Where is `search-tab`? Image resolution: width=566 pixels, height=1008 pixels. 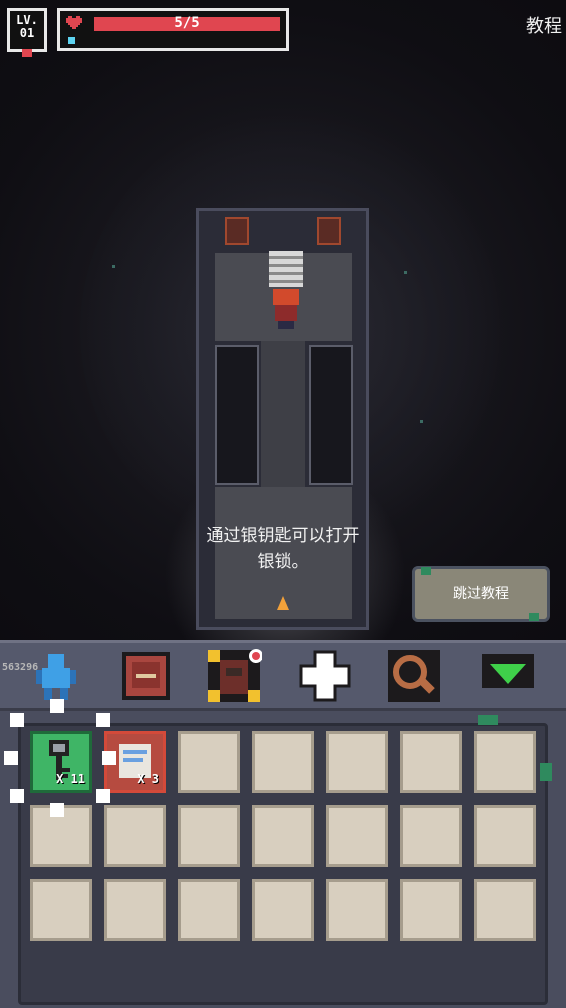
search-tab is located at coordinates (414, 676).